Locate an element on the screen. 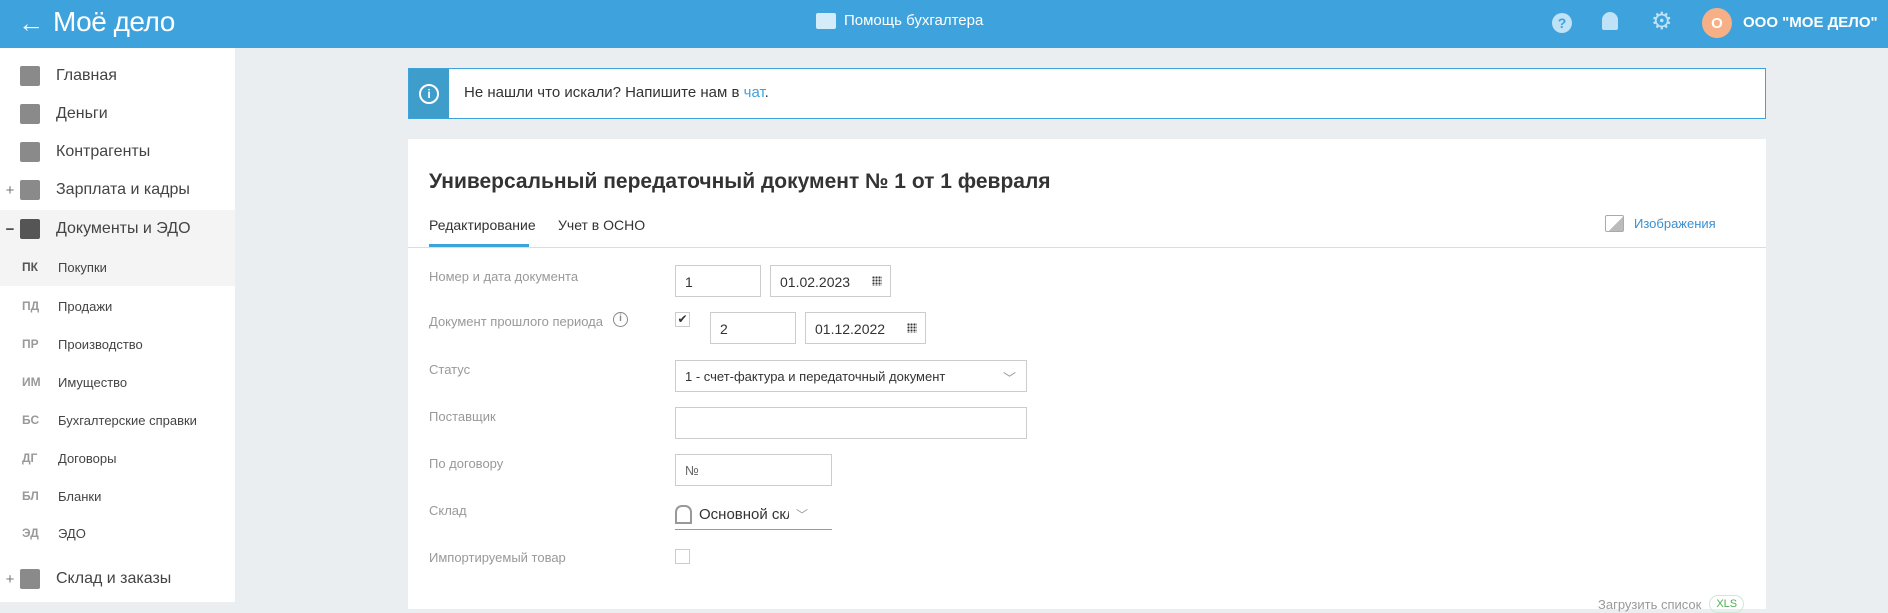  subitem-label: Имущество is located at coordinates (93, 382).